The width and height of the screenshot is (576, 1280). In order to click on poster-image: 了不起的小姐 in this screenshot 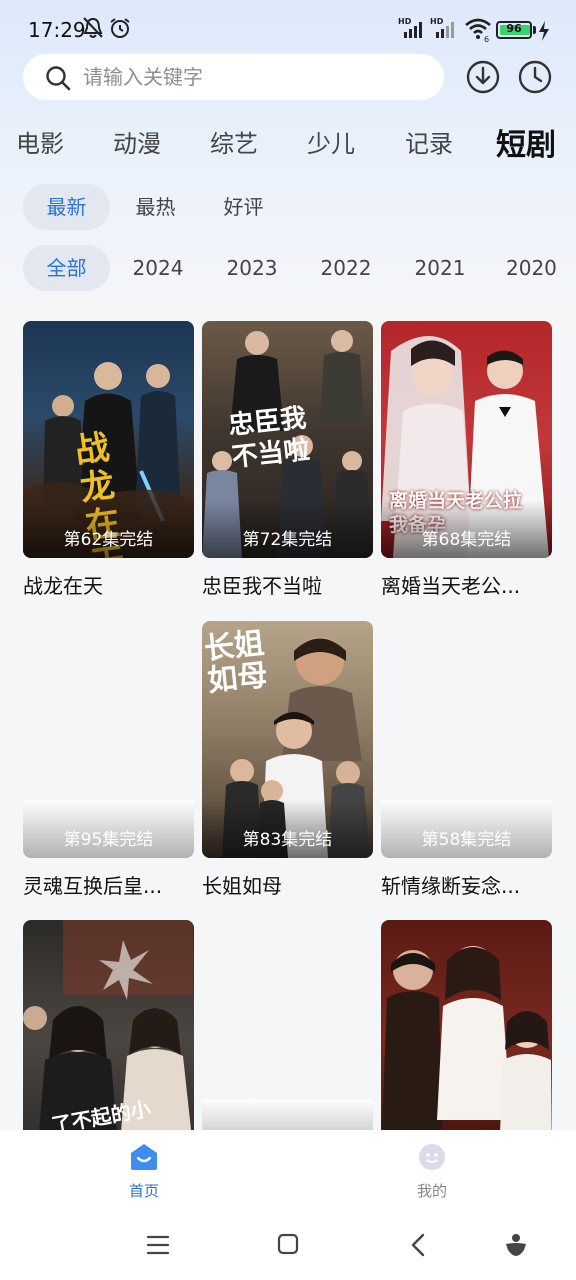, I will do `click(108, 1038)`.